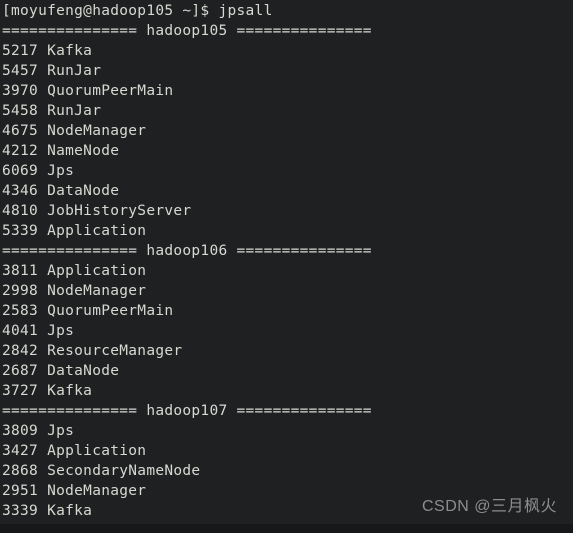 This screenshot has width=573, height=533. What do you see at coordinates (47, 391) in the screenshot?
I see `process-line: 3727 Kafka` at bounding box center [47, 391].